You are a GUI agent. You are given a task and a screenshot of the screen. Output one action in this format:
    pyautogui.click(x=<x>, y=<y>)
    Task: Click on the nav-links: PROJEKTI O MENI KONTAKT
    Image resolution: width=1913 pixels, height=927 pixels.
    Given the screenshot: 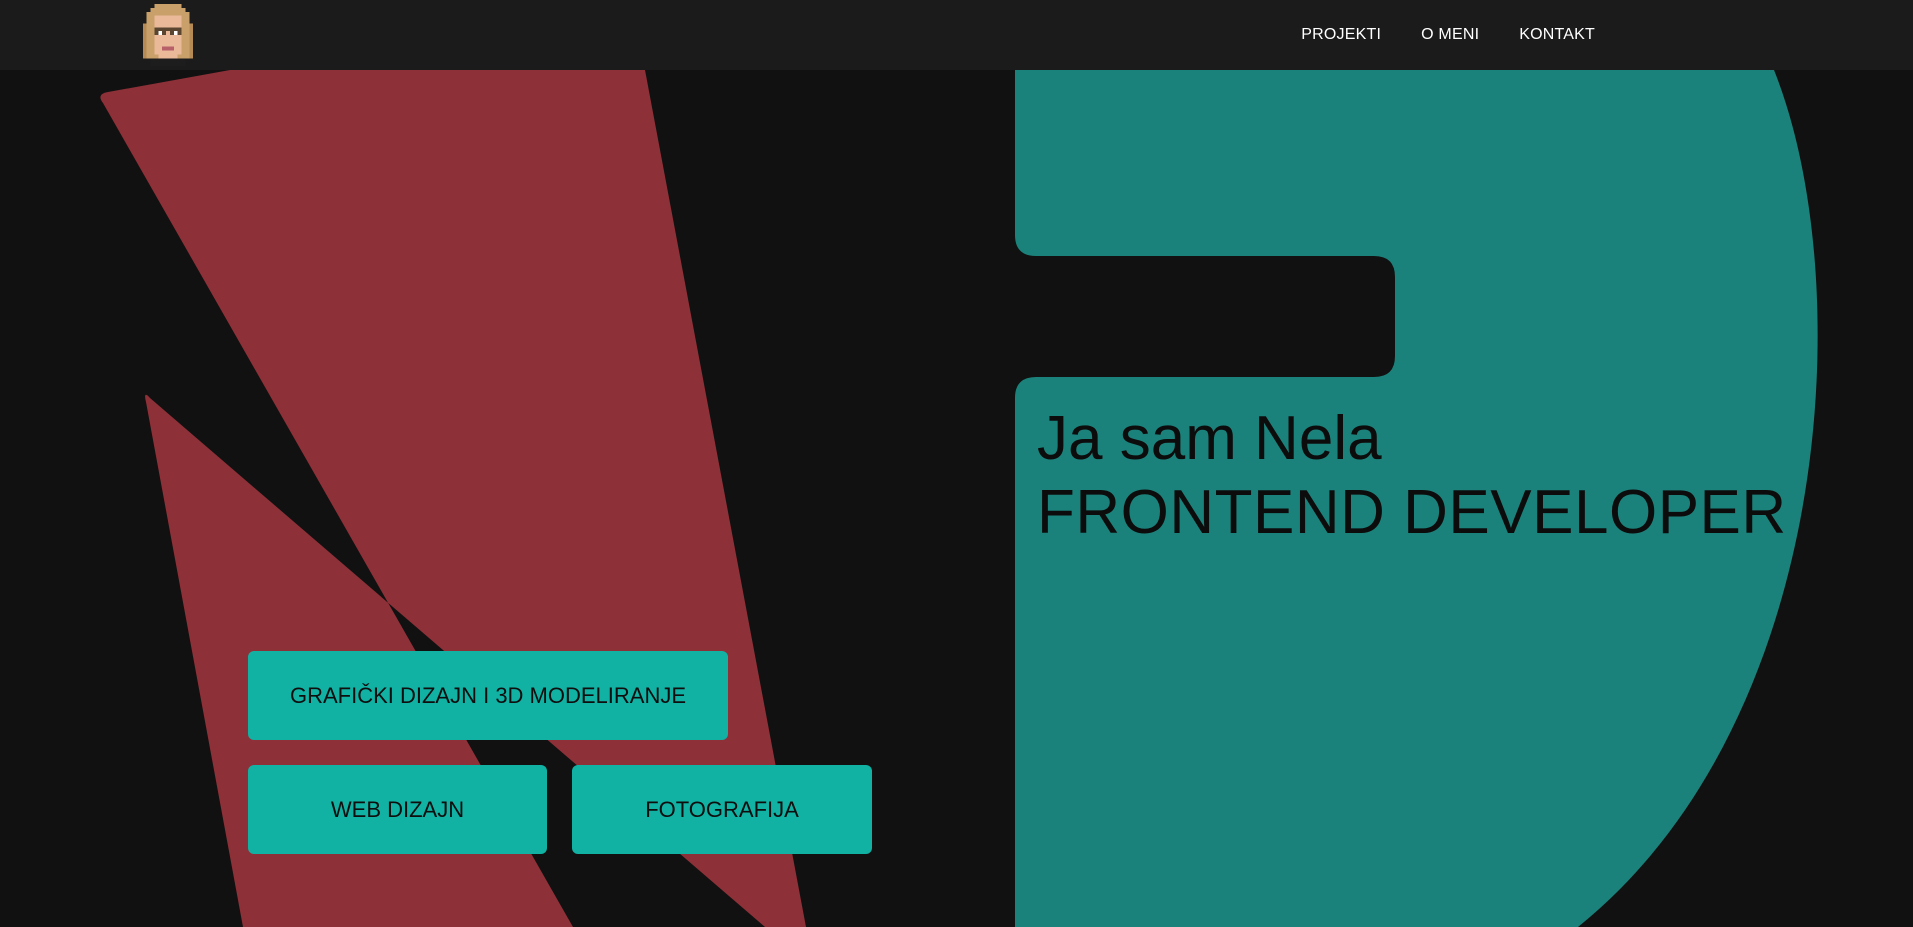 What is the action you would take?
    pyautogui.click(x=1448, y=35)
    